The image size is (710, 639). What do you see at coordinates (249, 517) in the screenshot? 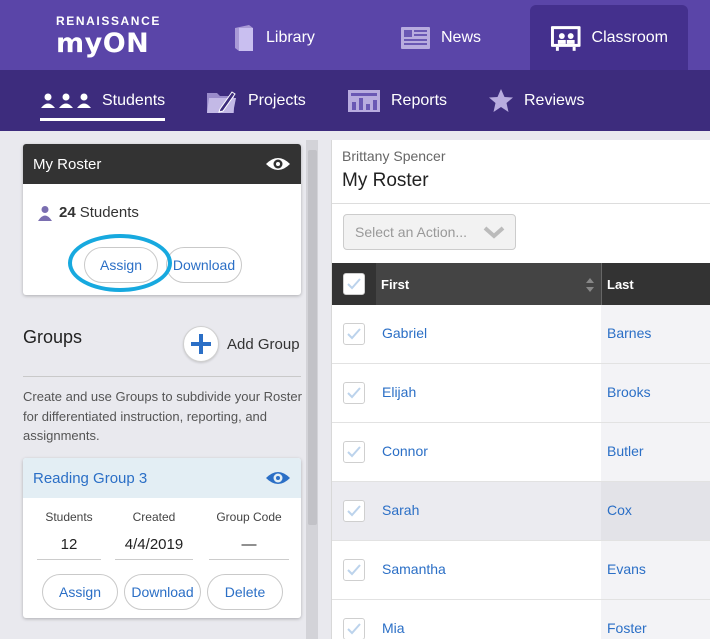
I see `group-code-label: Group Code` at bounding box center [249, 517].